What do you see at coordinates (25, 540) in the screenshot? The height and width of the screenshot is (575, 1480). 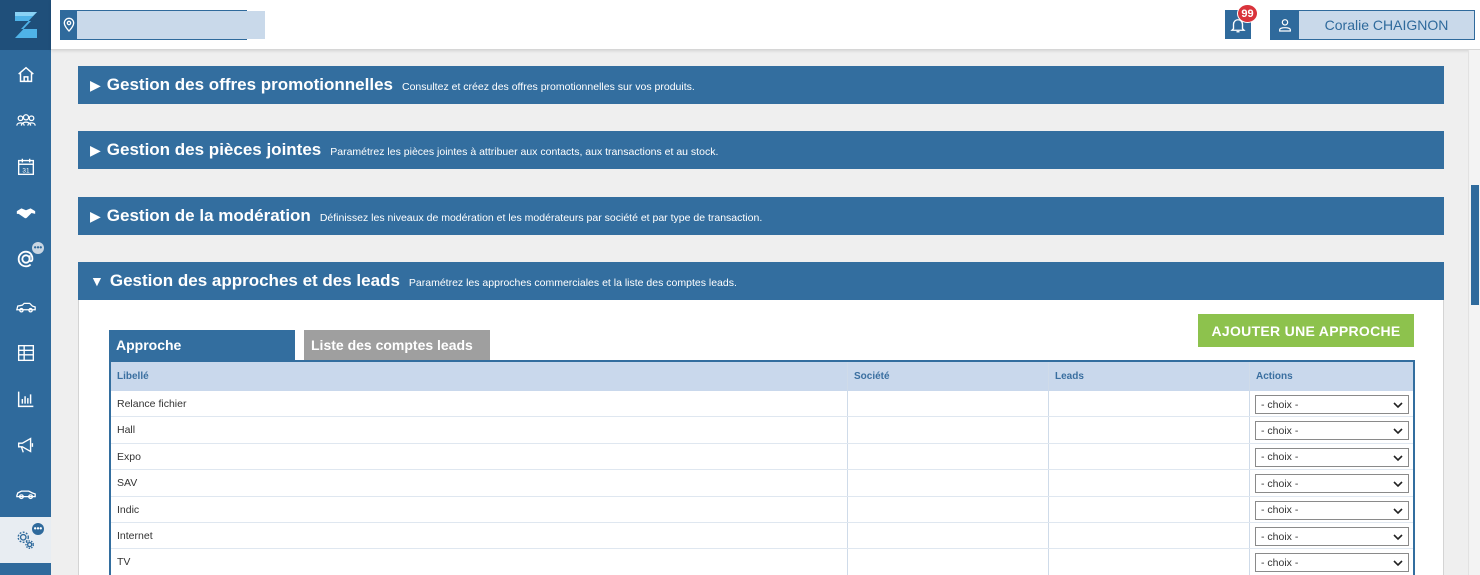 I see `sidebar-item-settings: •••` at bounding box center [25, 540].